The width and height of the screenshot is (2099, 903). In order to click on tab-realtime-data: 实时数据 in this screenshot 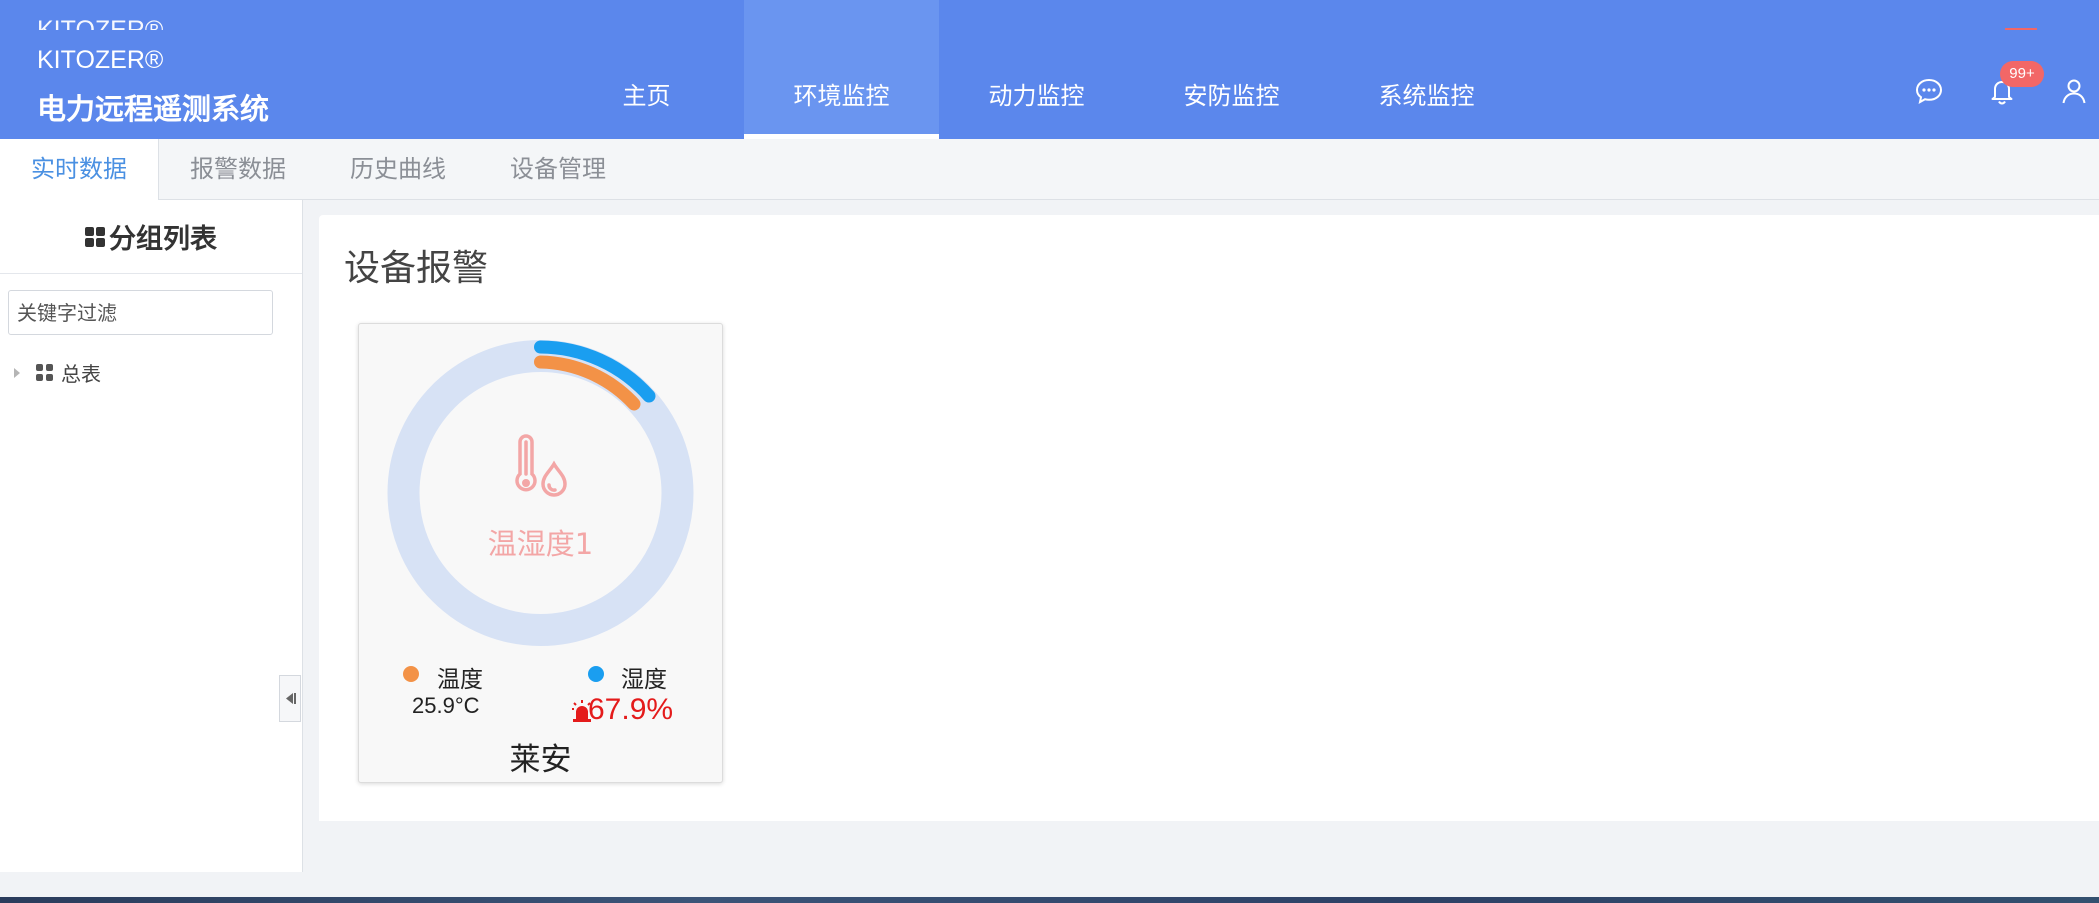, I will do `click(79, 169)`.